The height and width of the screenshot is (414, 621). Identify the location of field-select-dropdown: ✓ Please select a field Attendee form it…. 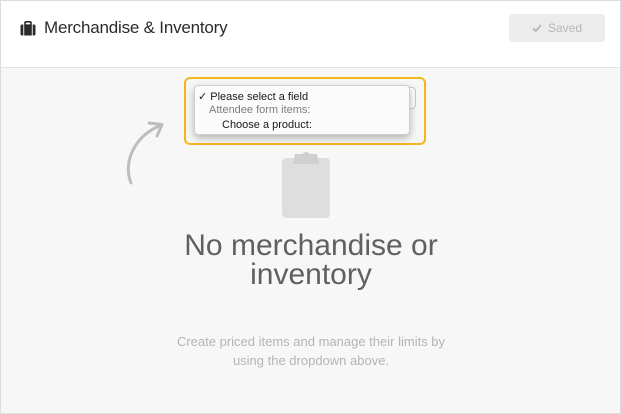
(302, 110).